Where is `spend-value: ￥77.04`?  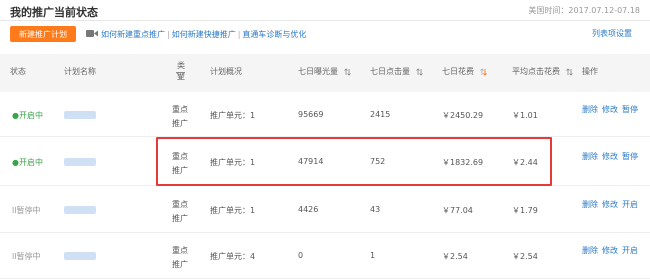
spend-value: ￥77.04 is located at coordinates (457, 210).